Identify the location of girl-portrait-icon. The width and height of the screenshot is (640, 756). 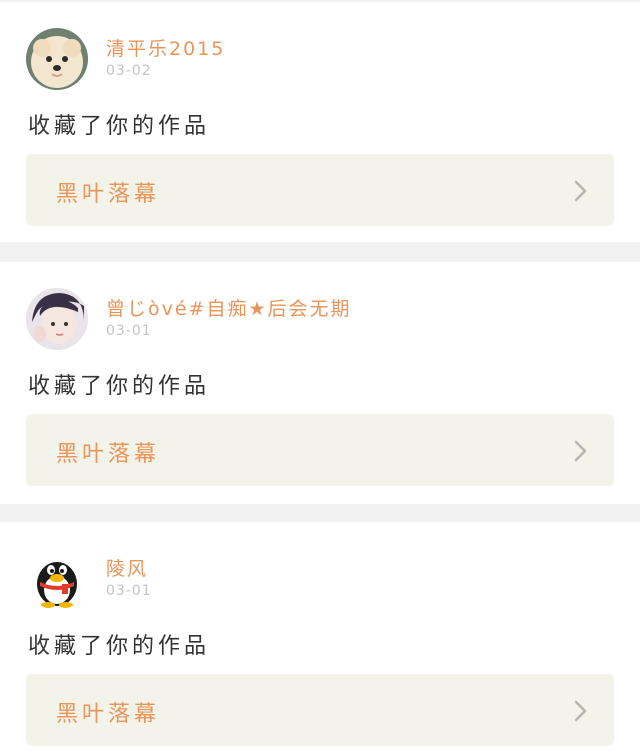
(57, 319).